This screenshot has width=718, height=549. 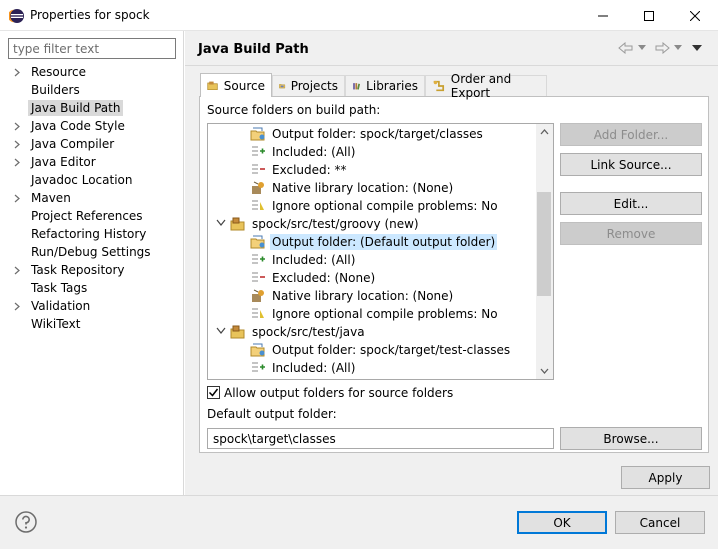 What do you see at coordinates (71, 270) in the screenshot?
I see `tree-item: Task Repository` at bounding box center [71, 270].